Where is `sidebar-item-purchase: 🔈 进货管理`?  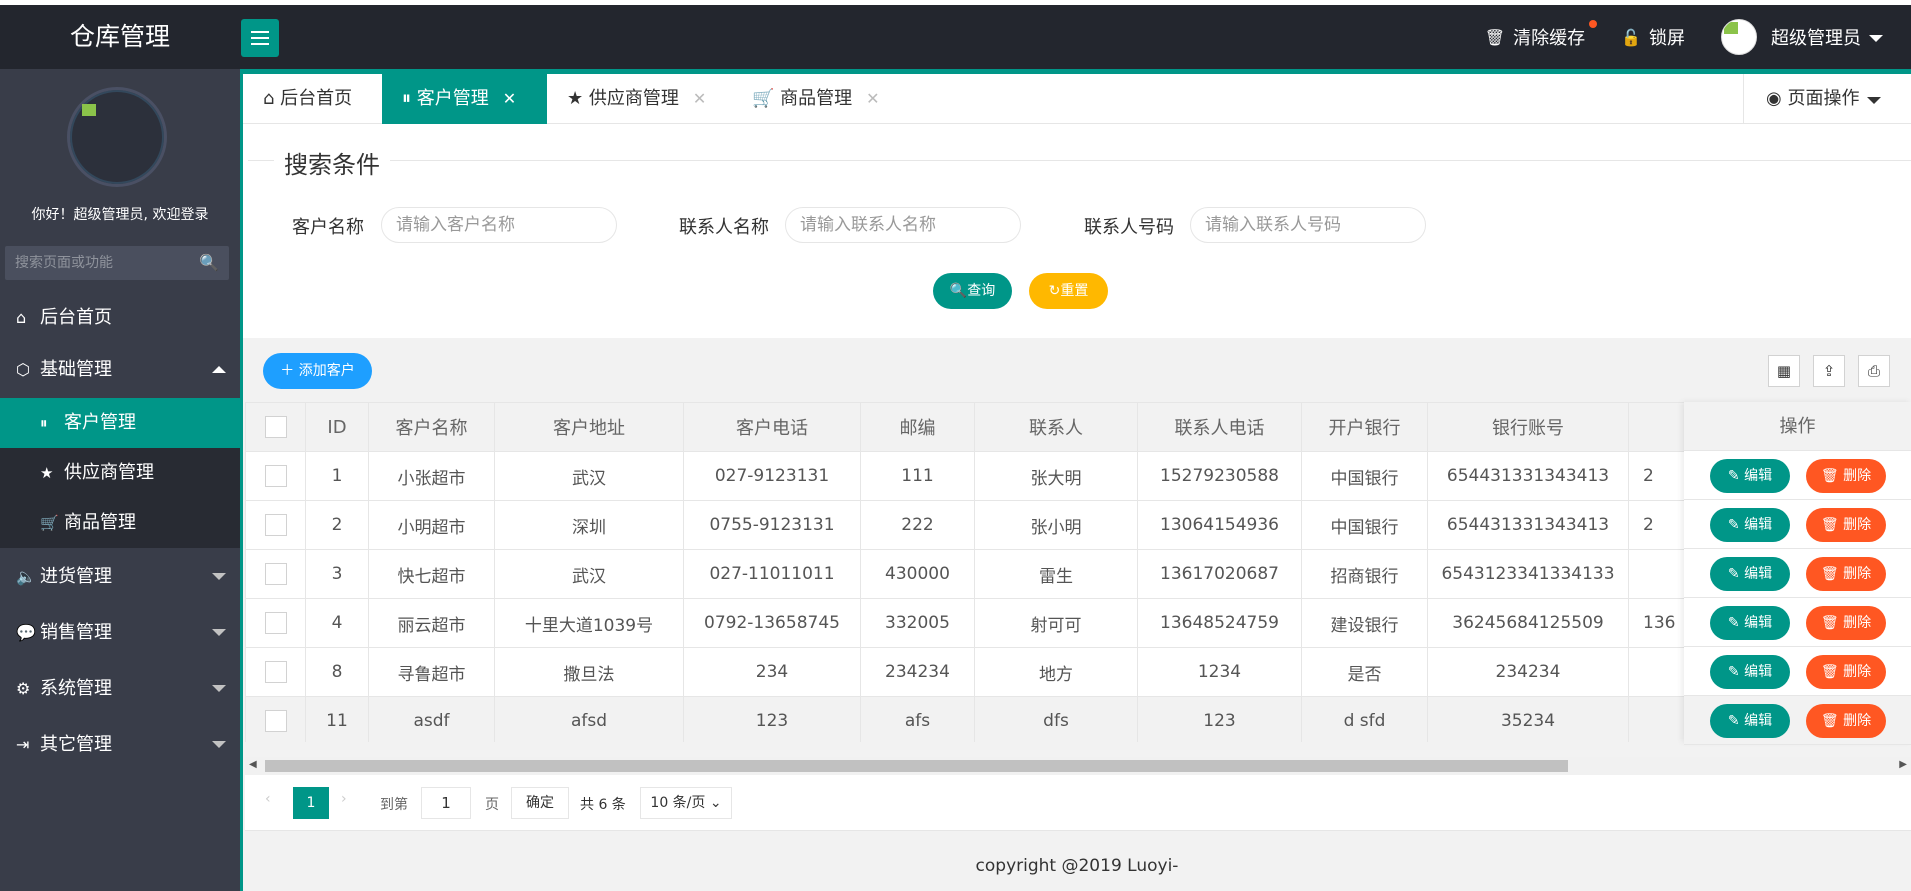 sidebar-item-purchase: 🔈 进货管理 is located at coordinates (120, 577).